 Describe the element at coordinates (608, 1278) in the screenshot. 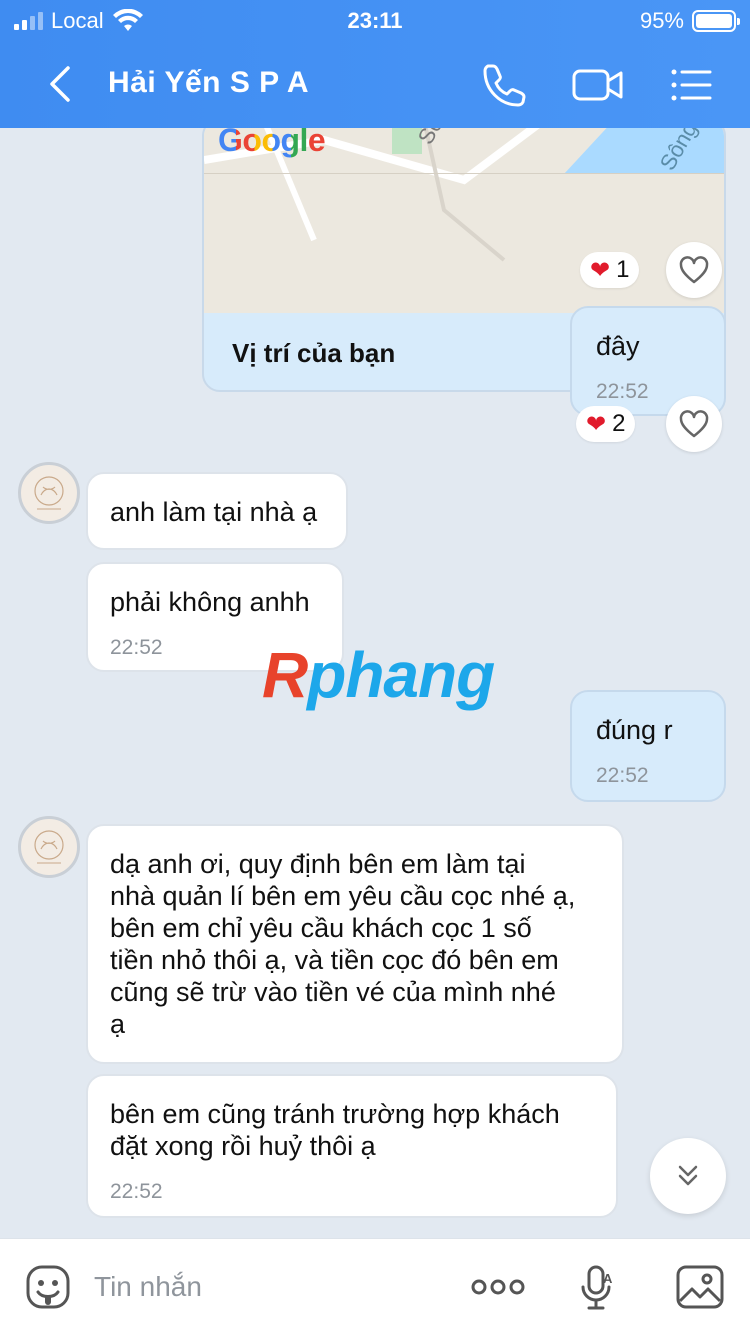

I see `svg-text: A` at that location.